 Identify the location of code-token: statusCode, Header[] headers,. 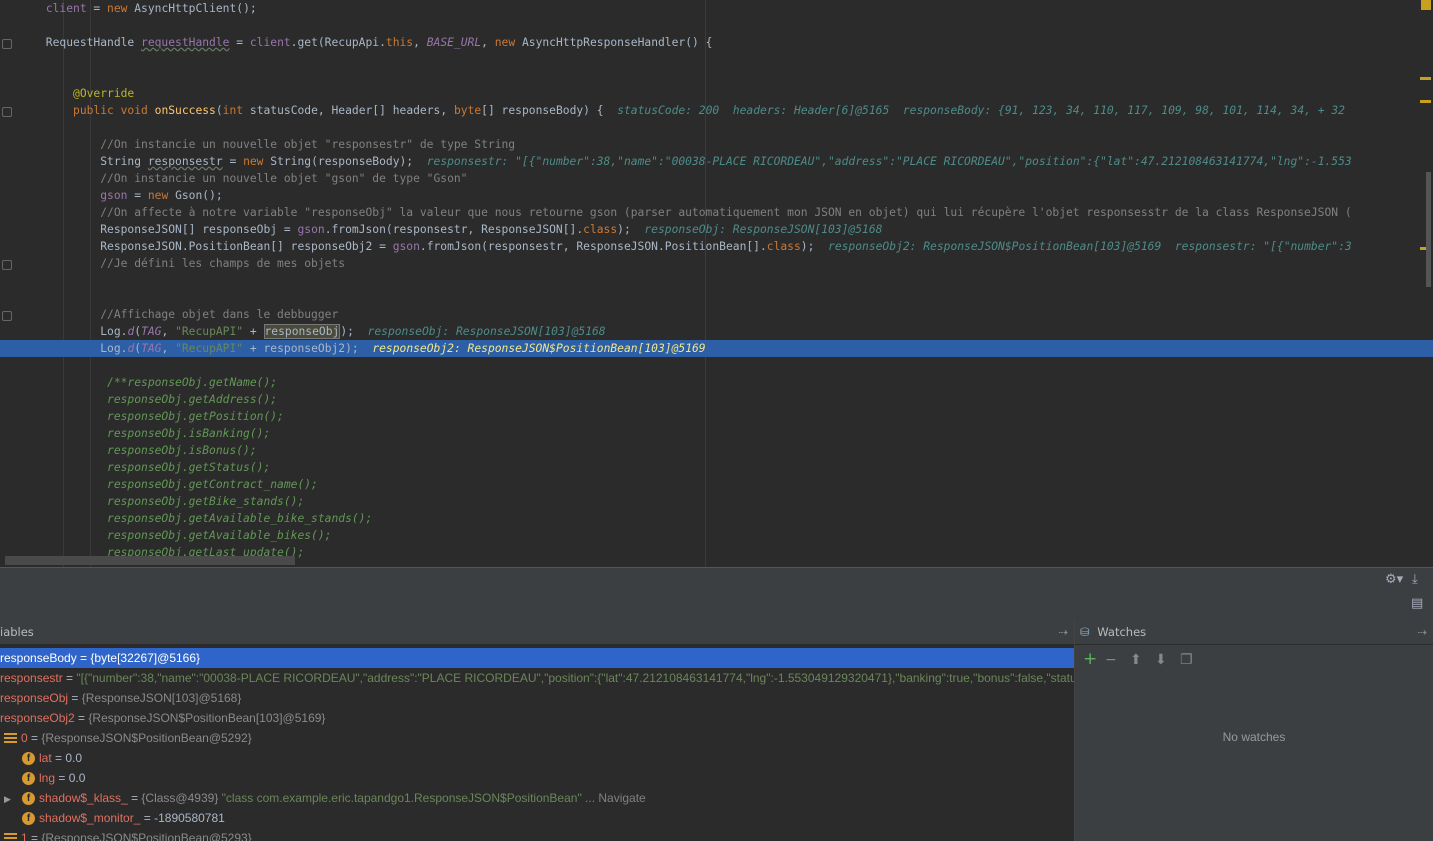
(351, 110).